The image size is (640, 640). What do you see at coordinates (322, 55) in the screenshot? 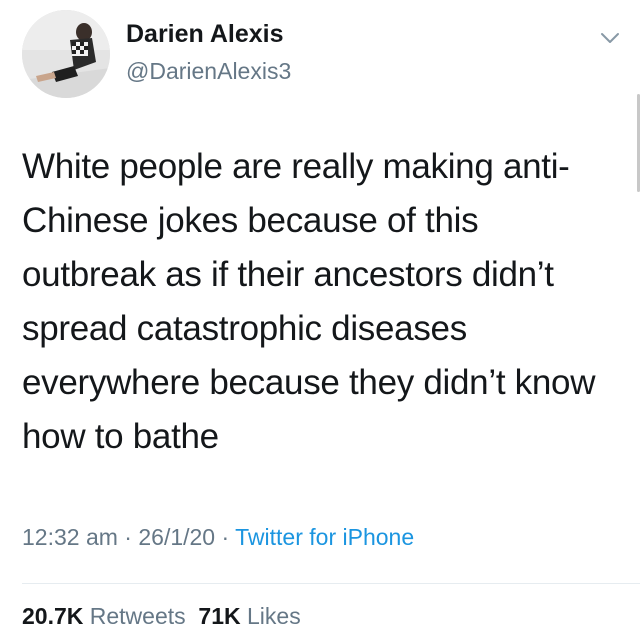
I see `tweet-header: Darien Alexis @DarienAlexis3` at bounding box center [322, 55].